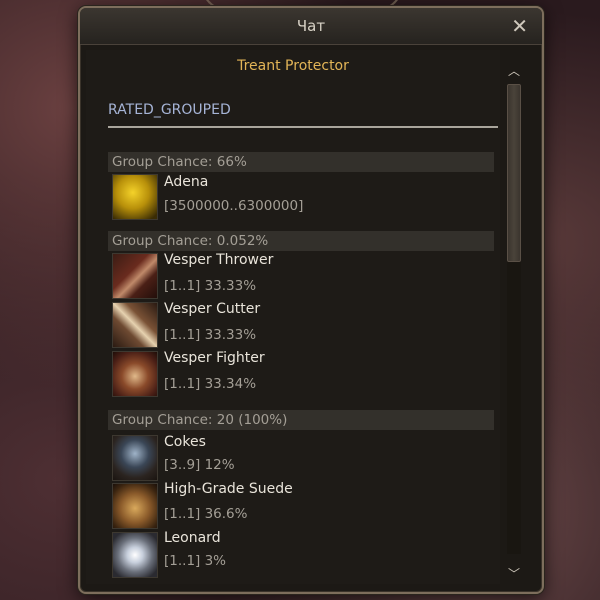 The height and width of the screenshot is (600, 600). I want to click on close-icon: ✕, so click(519, 26).